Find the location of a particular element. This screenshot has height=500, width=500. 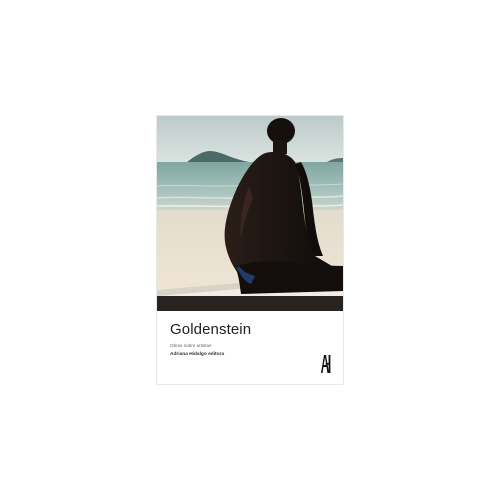

series-name: Obras sobre artistas is located at coordinates (191, 345).